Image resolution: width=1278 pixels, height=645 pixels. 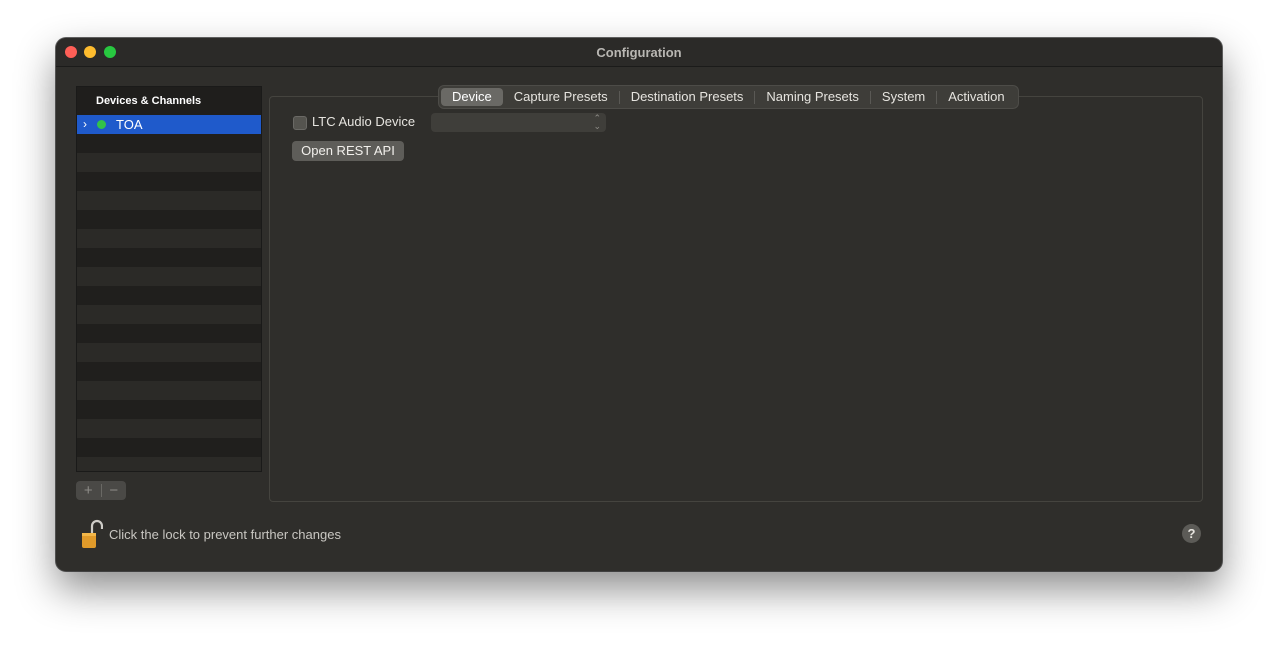 I want to click on up-down-chevron-icon: ⌃ ⌄, so click(x=597, y=122).